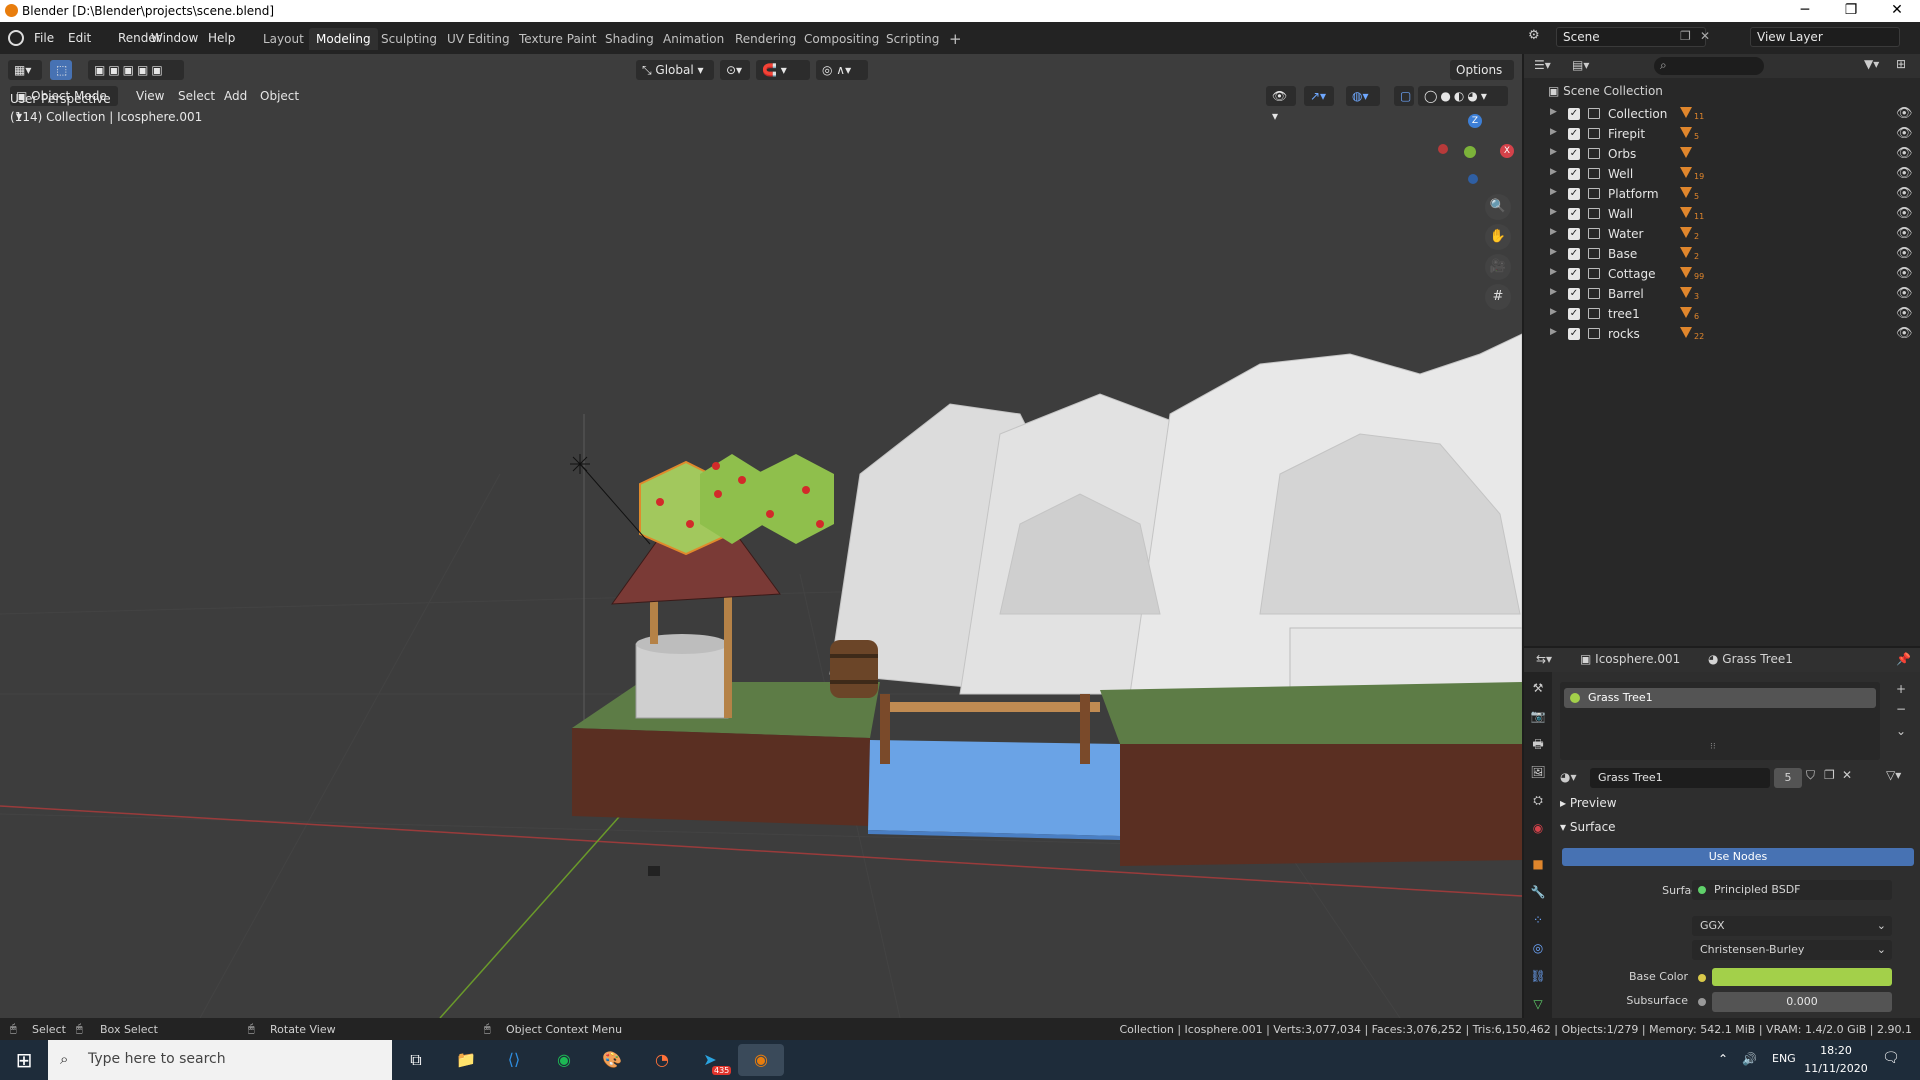 This screenshot has height=1080, width=1920. Describe the element at coordinates (1891, 1058) in the screenshot. I see `notifications-icon: 🗨` at that location.